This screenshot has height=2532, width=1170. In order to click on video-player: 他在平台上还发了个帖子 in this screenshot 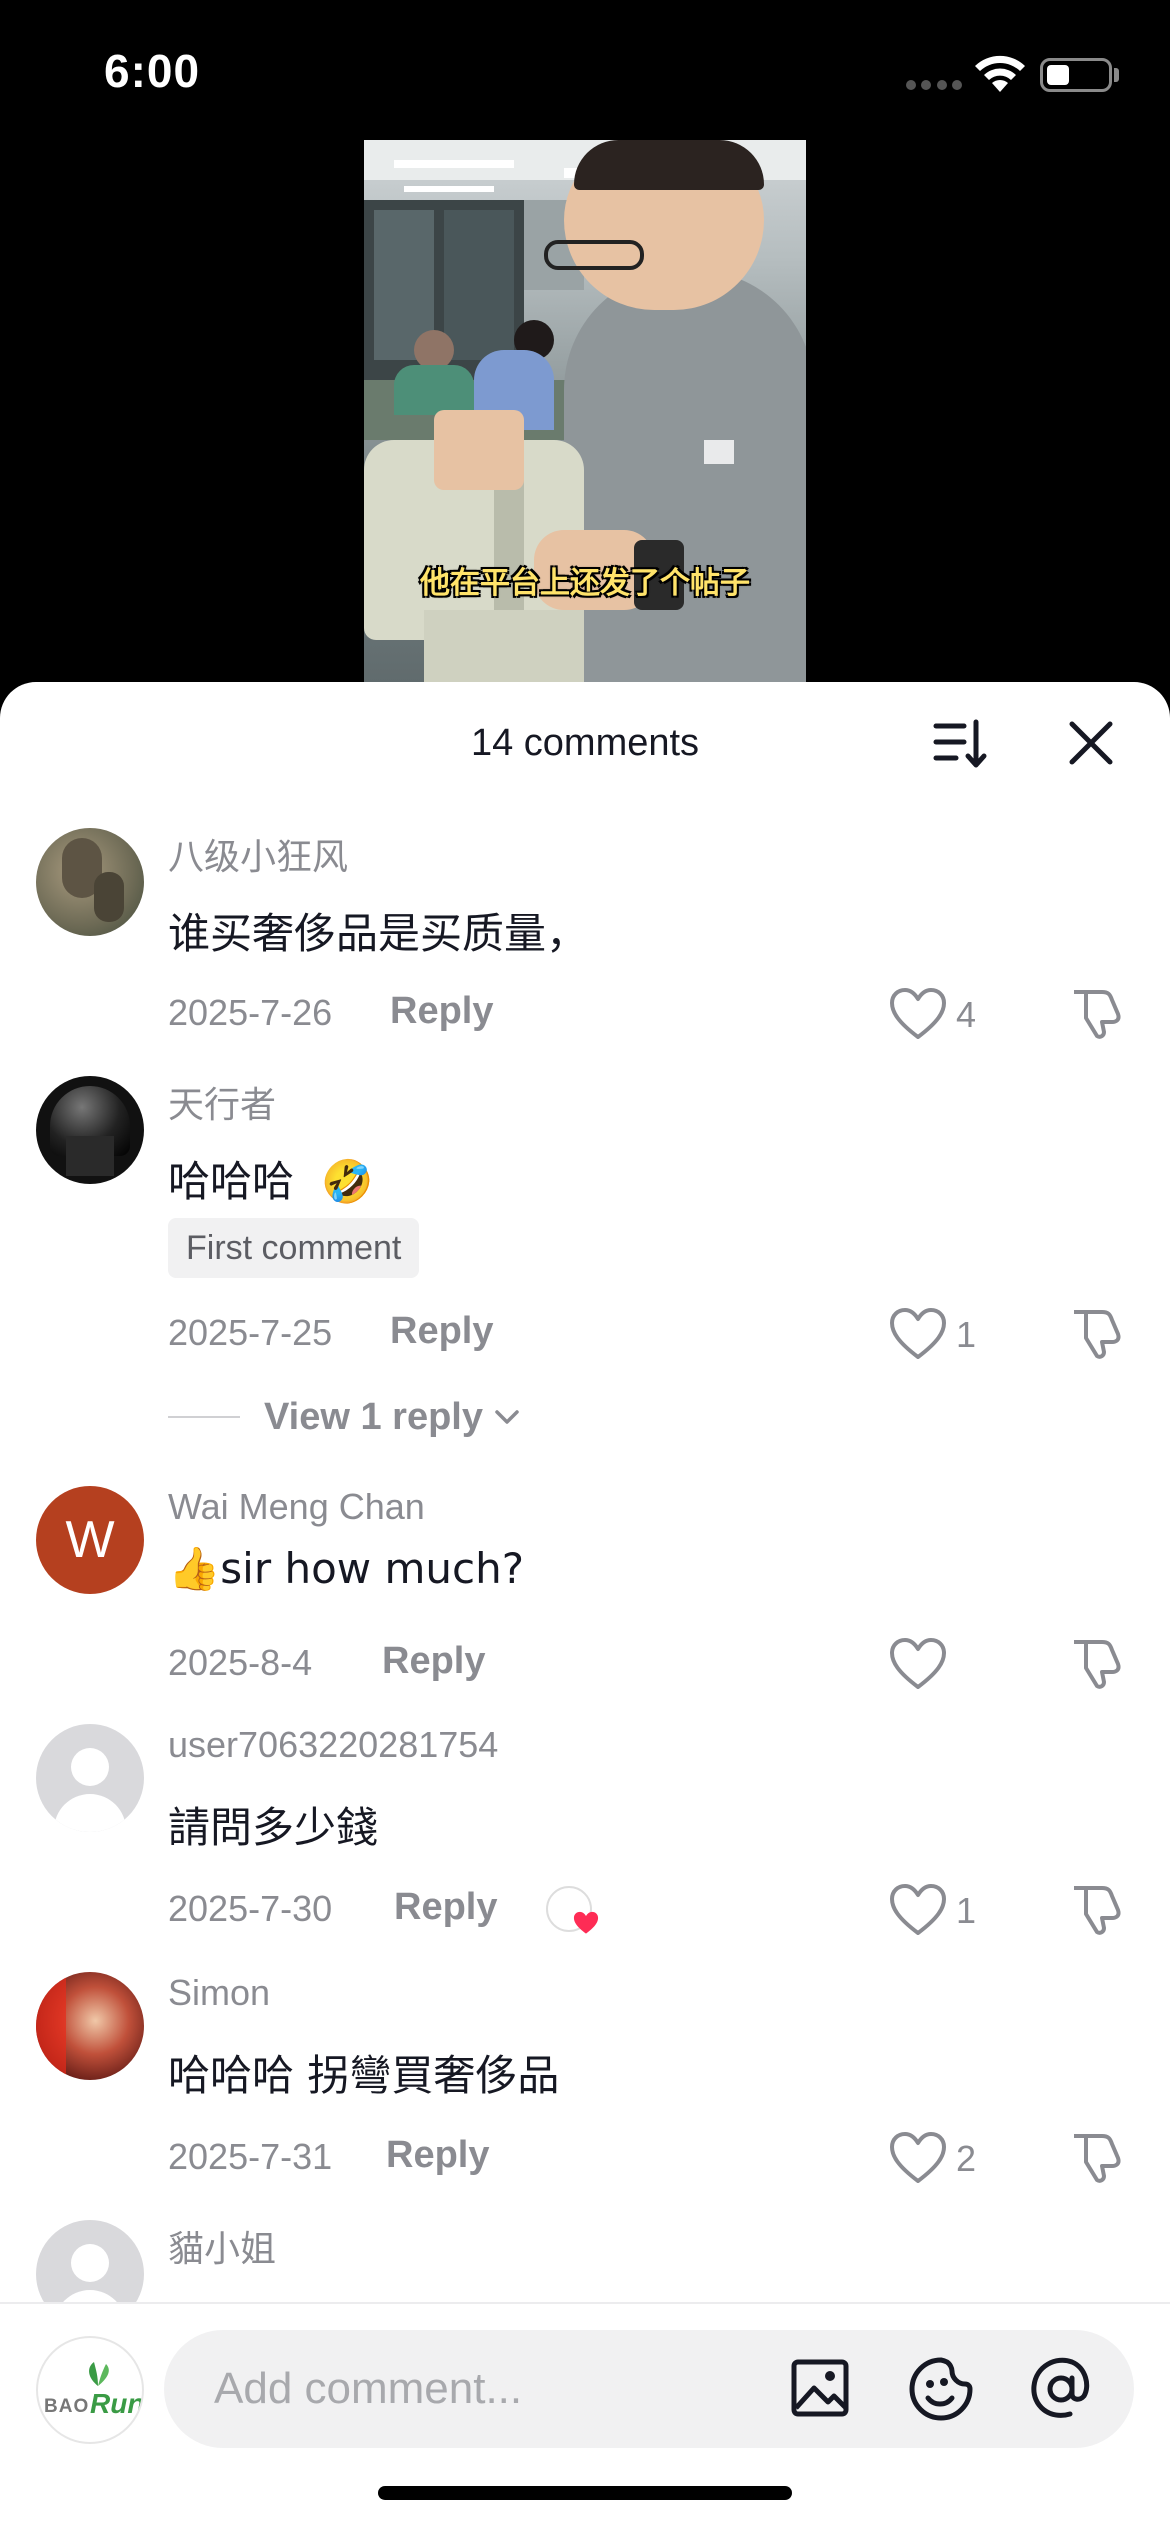, I will do `click(585, 440)`.